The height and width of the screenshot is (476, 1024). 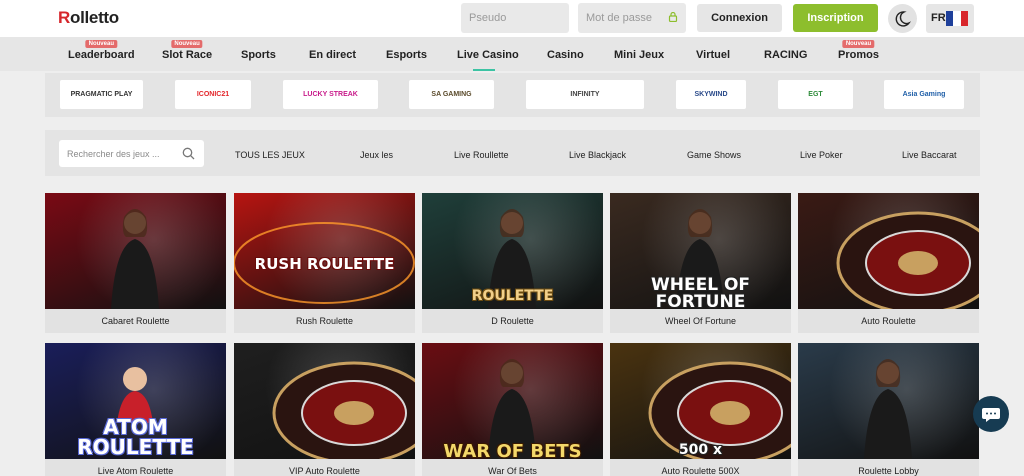 I want to click on game-thumbnail: WHEEL OF FORTUNE, so click(x=700, y=251).